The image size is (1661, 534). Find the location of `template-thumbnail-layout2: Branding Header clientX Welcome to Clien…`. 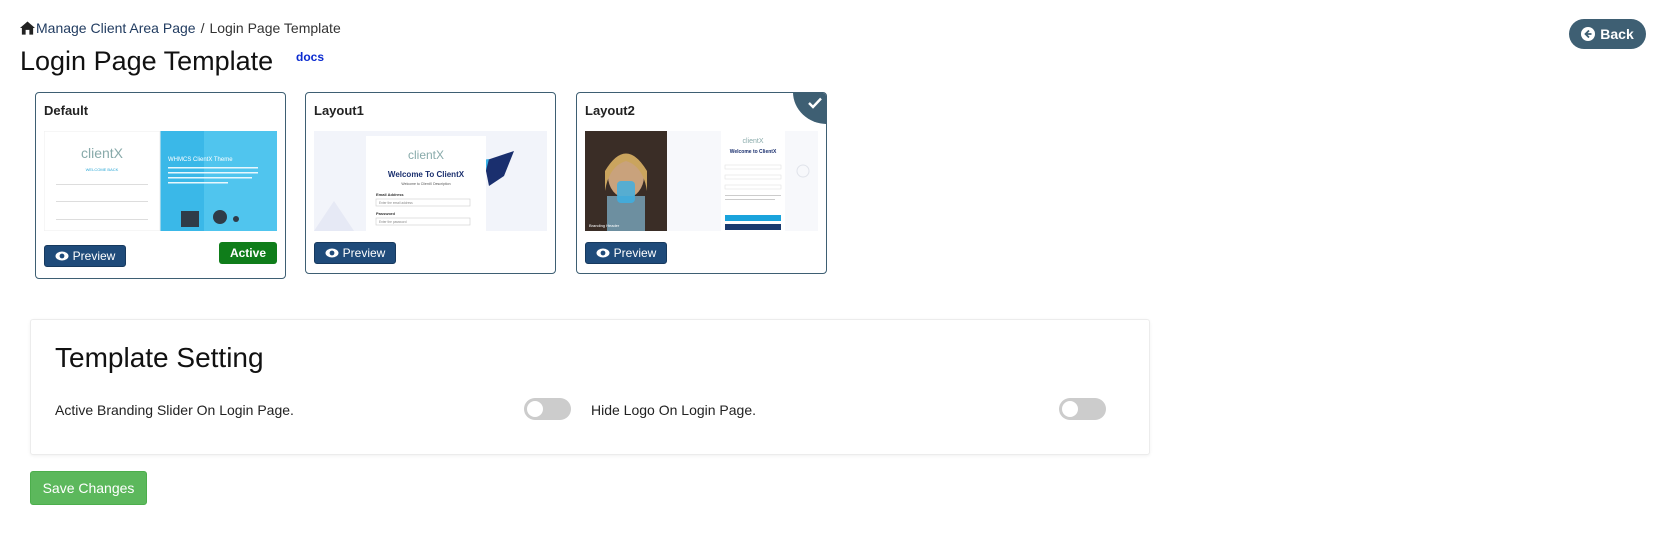

template-thumbnail-layout2: Branding Header clientX Welcome to Clien… is located at coordinates (701, 181).